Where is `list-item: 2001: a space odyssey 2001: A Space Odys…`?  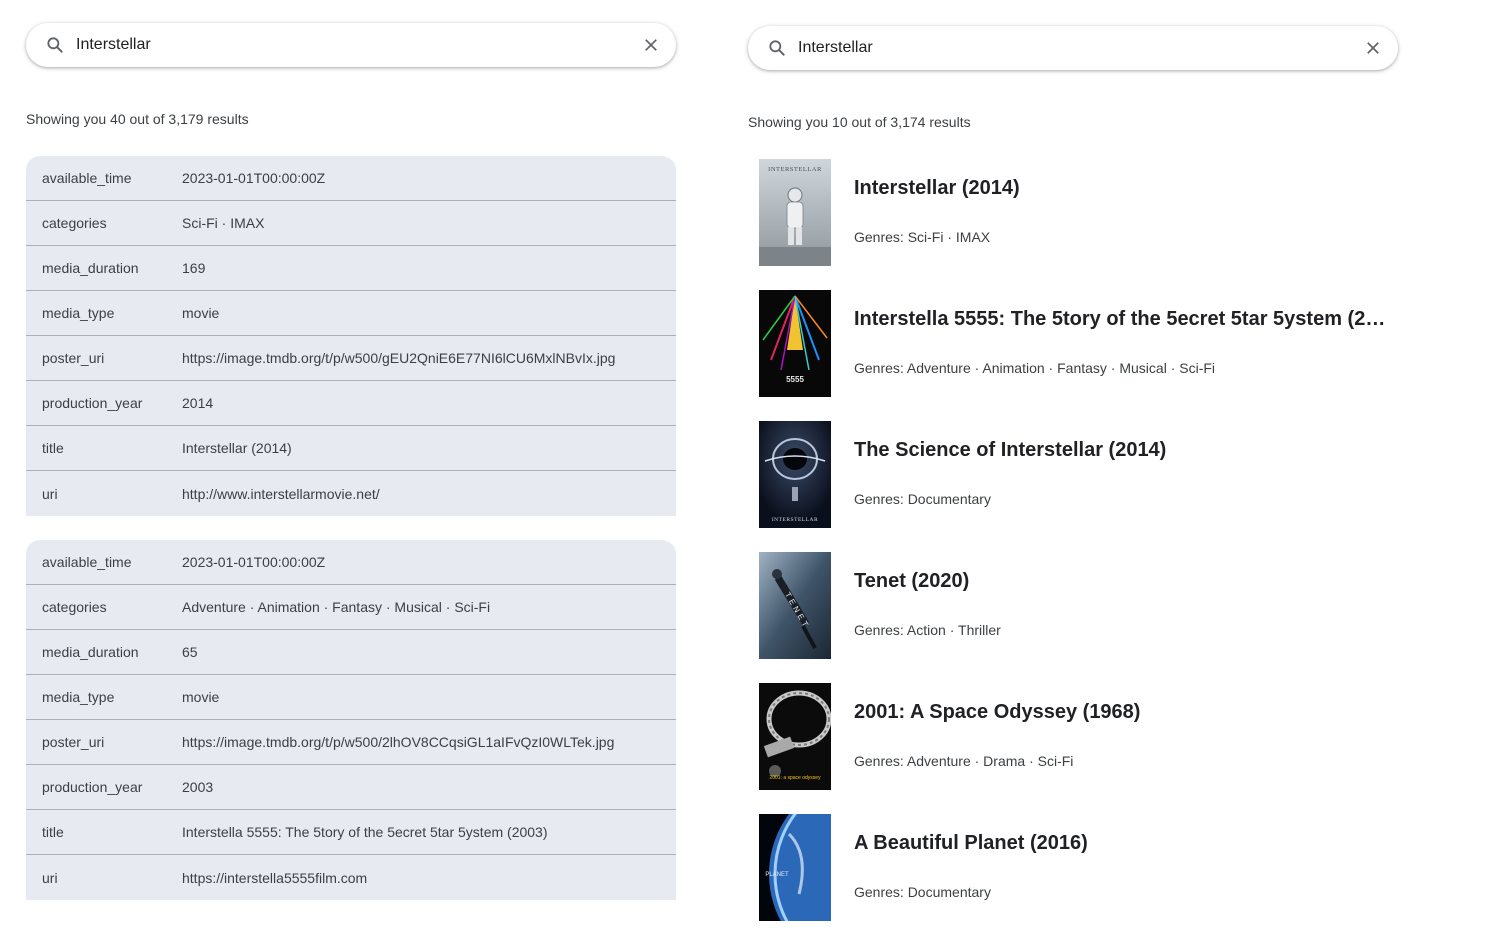 list-item: 2001: a space odyssey 2001: A Space Odys… is located at coordinates (1079, 736).